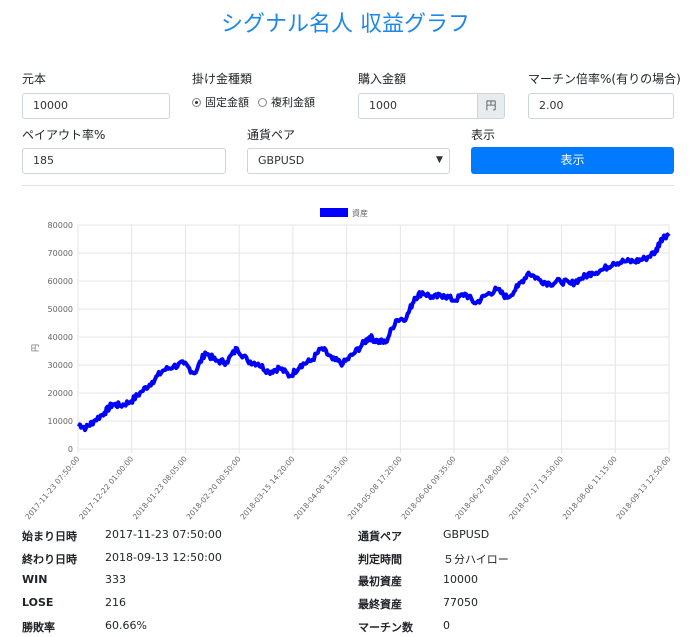 The height and width of the screenshot is (637, 691). I want to click on x-tick-label: 2018-04-06 13:35:00, so click(321, 487).